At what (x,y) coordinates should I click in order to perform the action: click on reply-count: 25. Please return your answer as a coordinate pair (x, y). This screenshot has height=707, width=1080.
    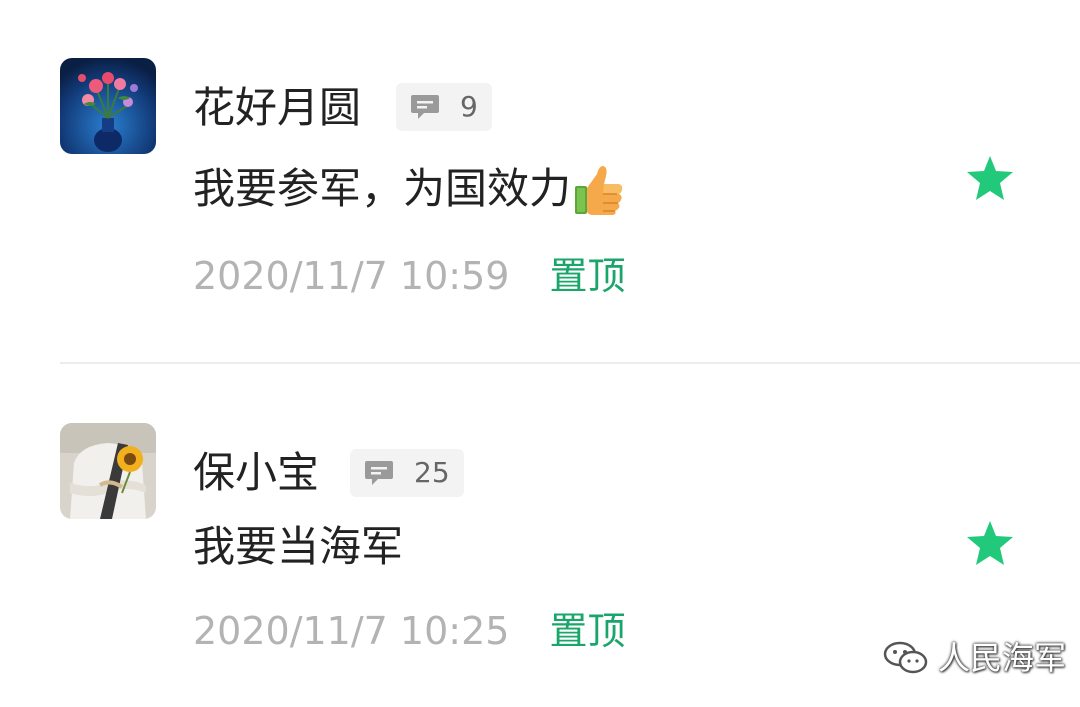
    Looking at the image, I should click on (432, 472).